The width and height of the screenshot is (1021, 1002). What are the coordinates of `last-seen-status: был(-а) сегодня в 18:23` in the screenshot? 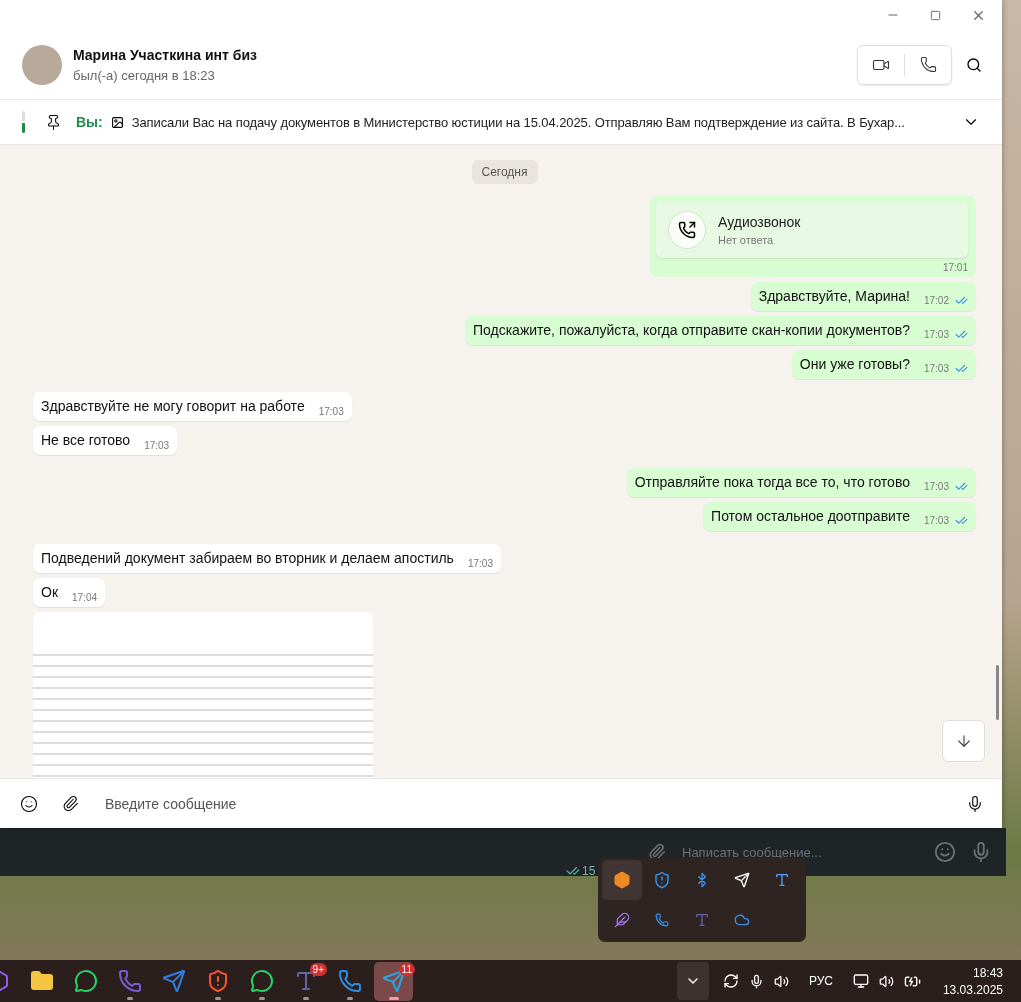 It's located at (144, 75).